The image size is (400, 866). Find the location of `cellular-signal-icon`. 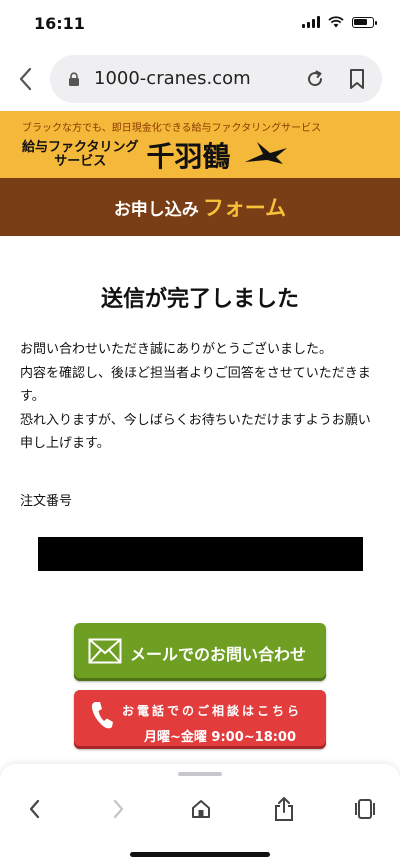

cellular-signal-icon is located at coordinates (311, 22).